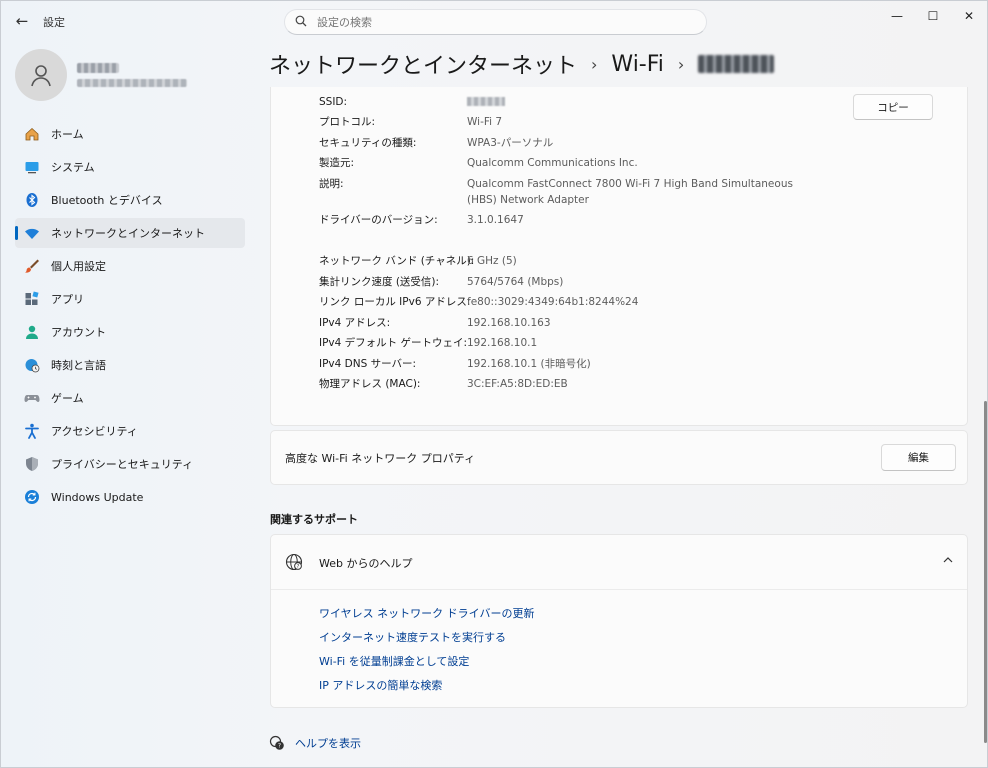 This screenshot has width=988, height=768. I want to click on apps-icon, so click(32, 299).